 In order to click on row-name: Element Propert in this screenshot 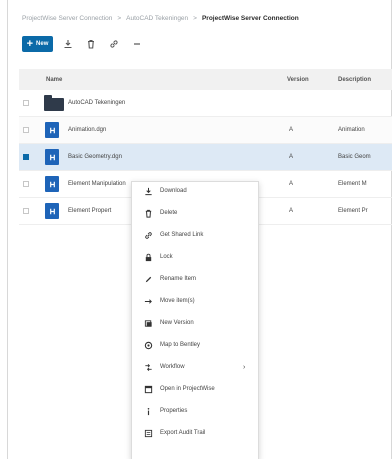, I will do `click(89, 211)`.